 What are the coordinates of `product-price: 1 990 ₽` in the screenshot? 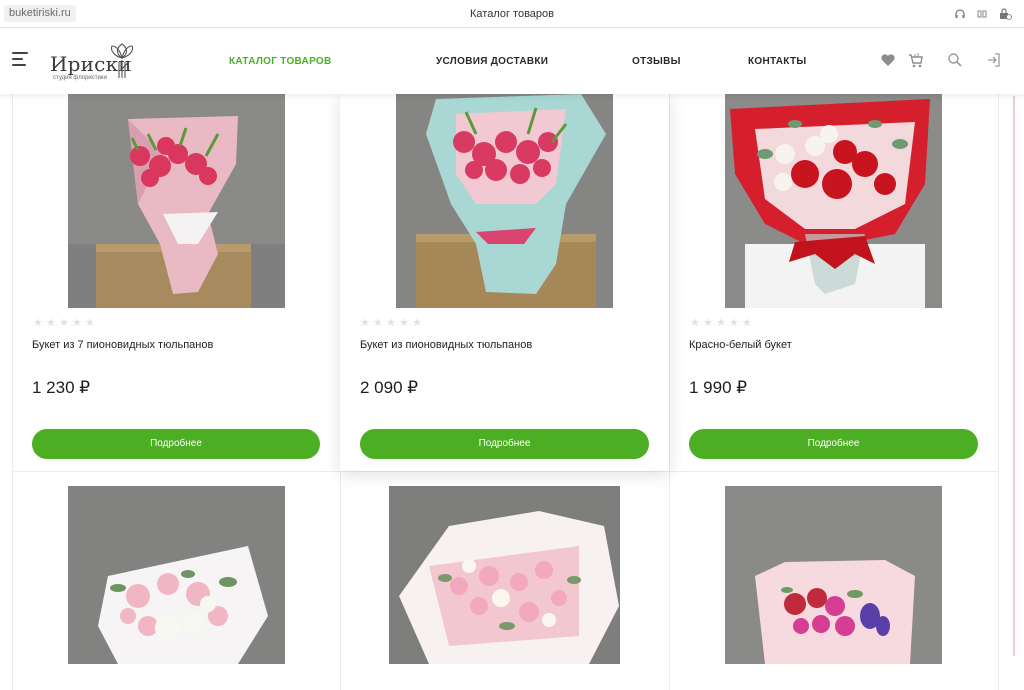 It's located at (718, 387).